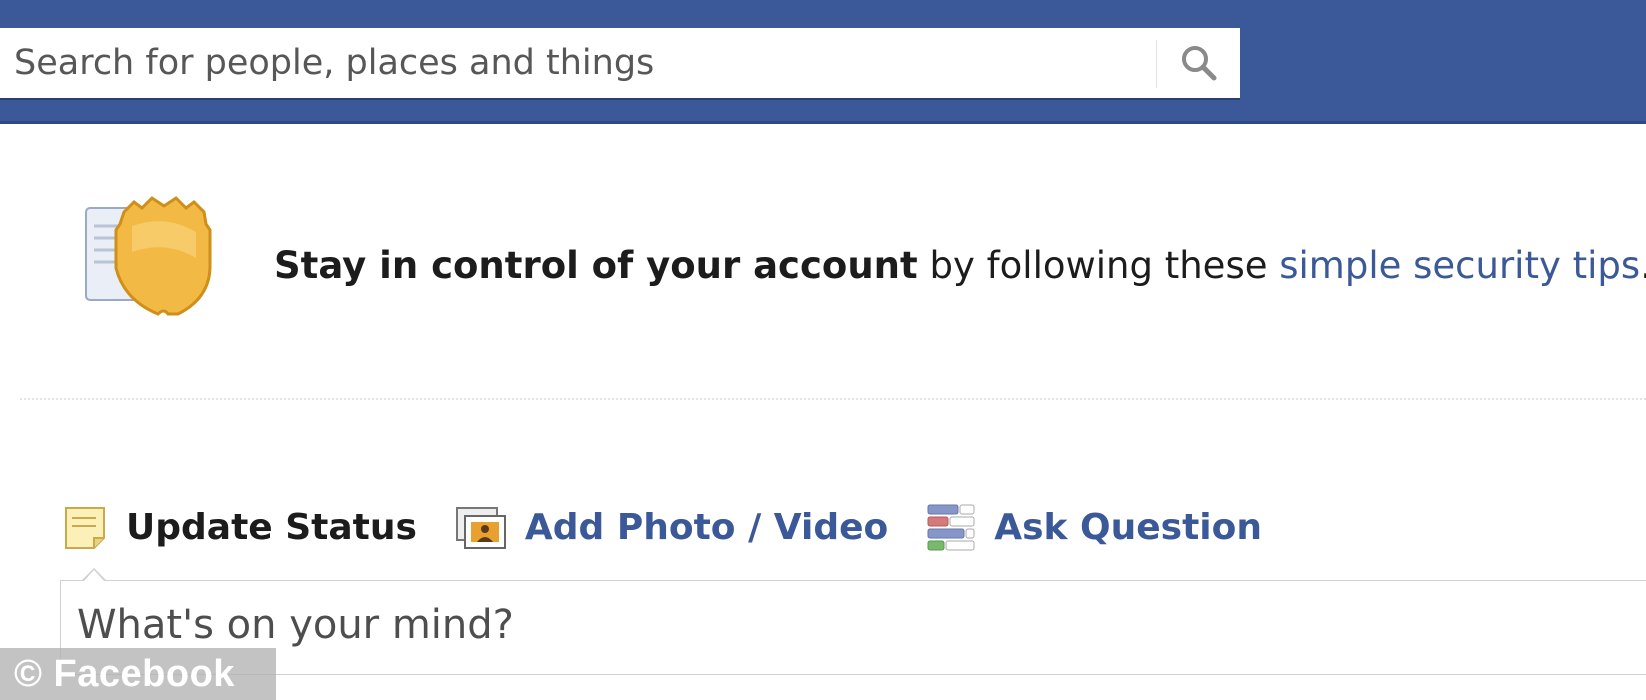 The height and width of the screenshot is (700, 1646). I want to click on tab-update-status: Update Status, so click(240, 527).